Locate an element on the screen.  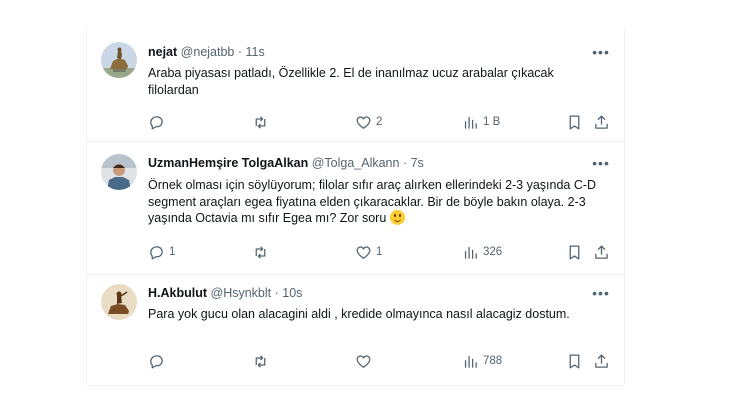
tweet-header: nejat @nejatbb · 11s is located at coordinates (206, 52).